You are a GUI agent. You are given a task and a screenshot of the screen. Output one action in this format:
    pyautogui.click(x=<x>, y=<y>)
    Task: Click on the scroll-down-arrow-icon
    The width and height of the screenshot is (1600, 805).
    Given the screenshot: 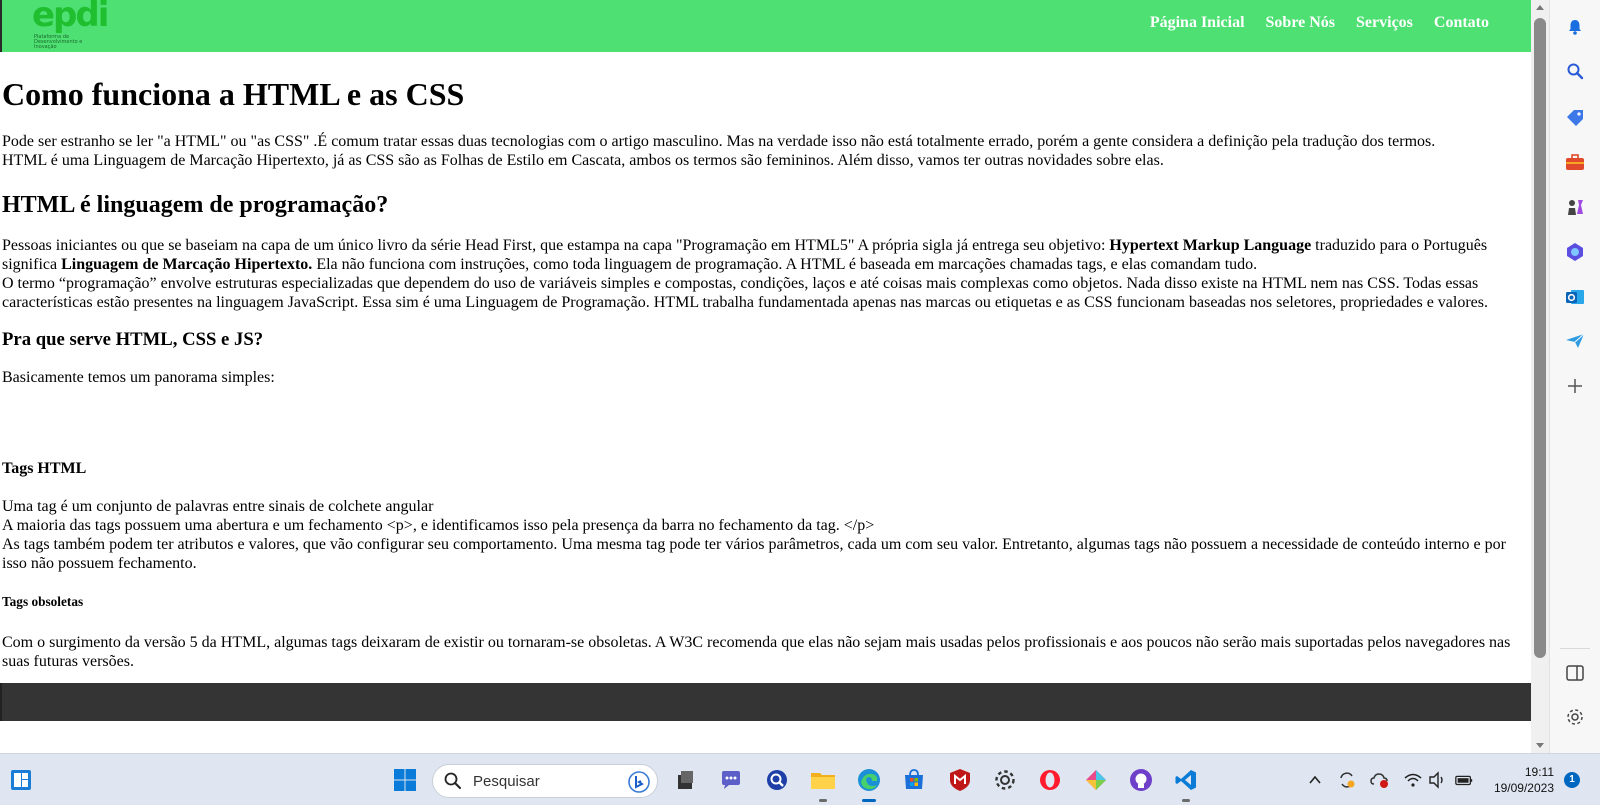 What is the action you would take?
    pyautogui.click(x=1540, y=745)
    